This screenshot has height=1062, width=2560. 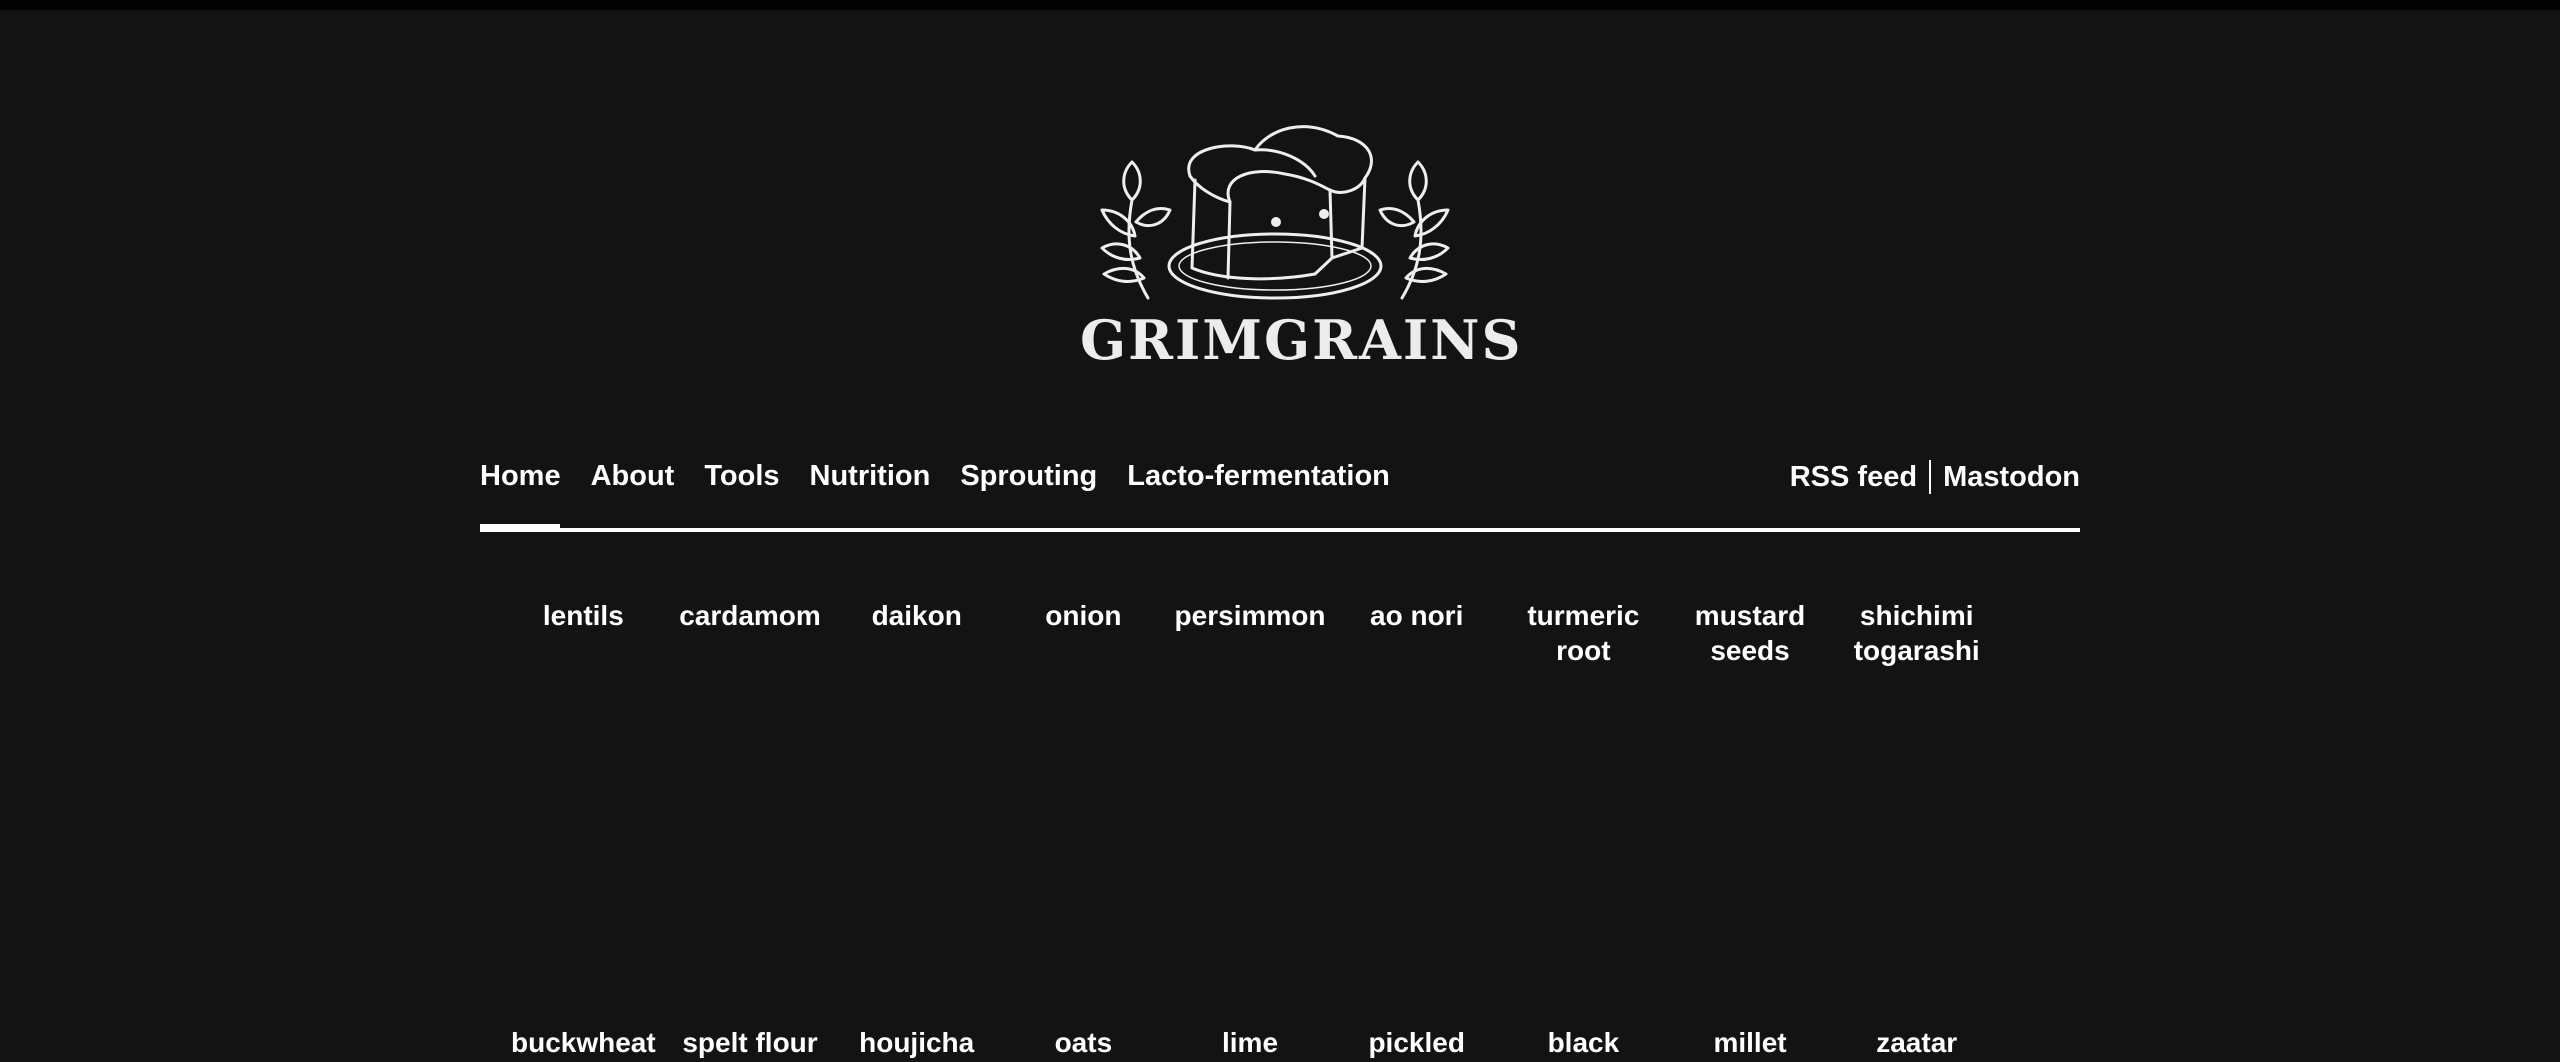 I want to click on ingredient-item: millet, so click(x=1750, y=1042).